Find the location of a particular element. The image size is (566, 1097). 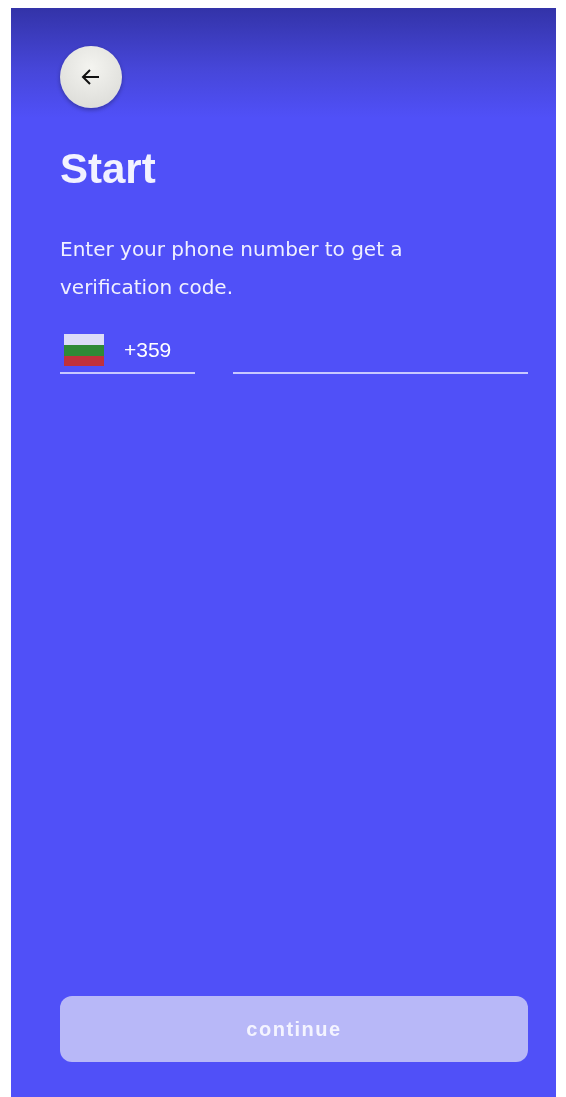

back-button is located at coordinates (91, 77).